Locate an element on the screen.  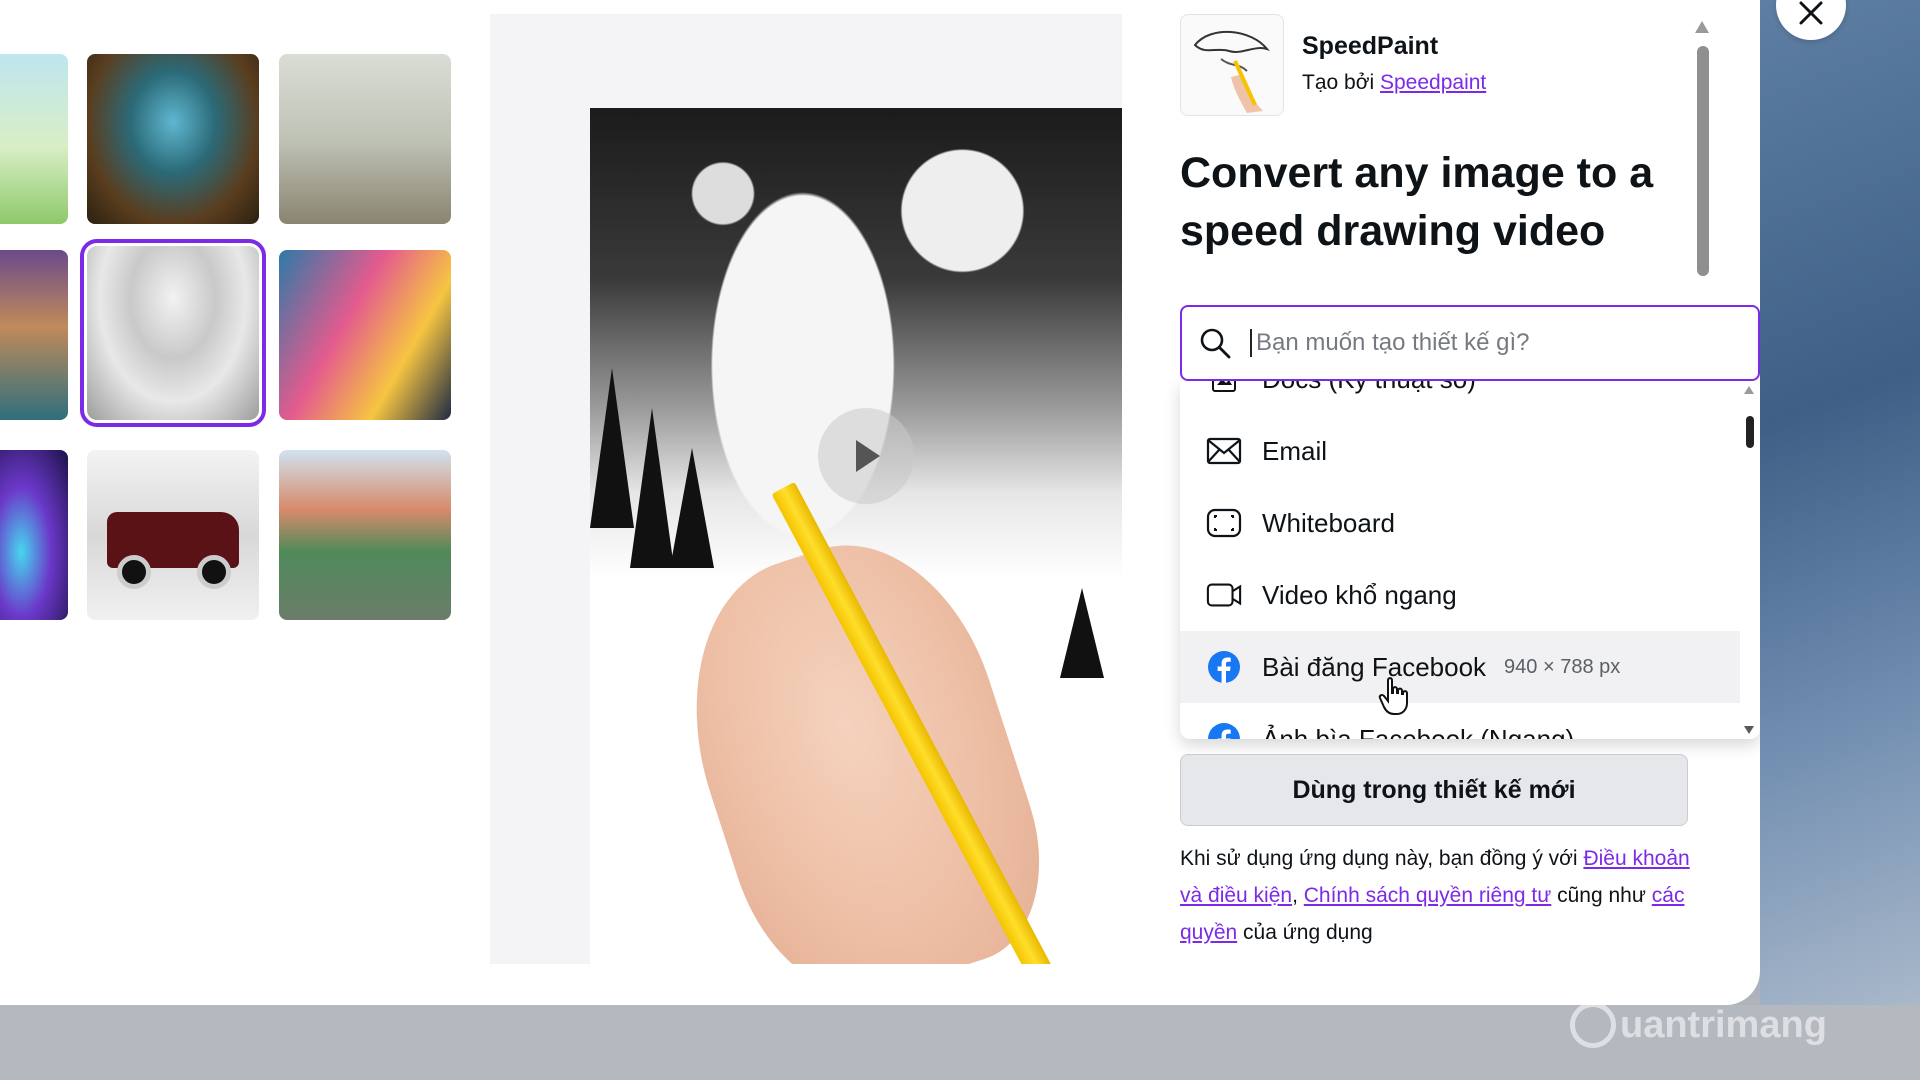
app-logo is located at coordinates (1232, 65).